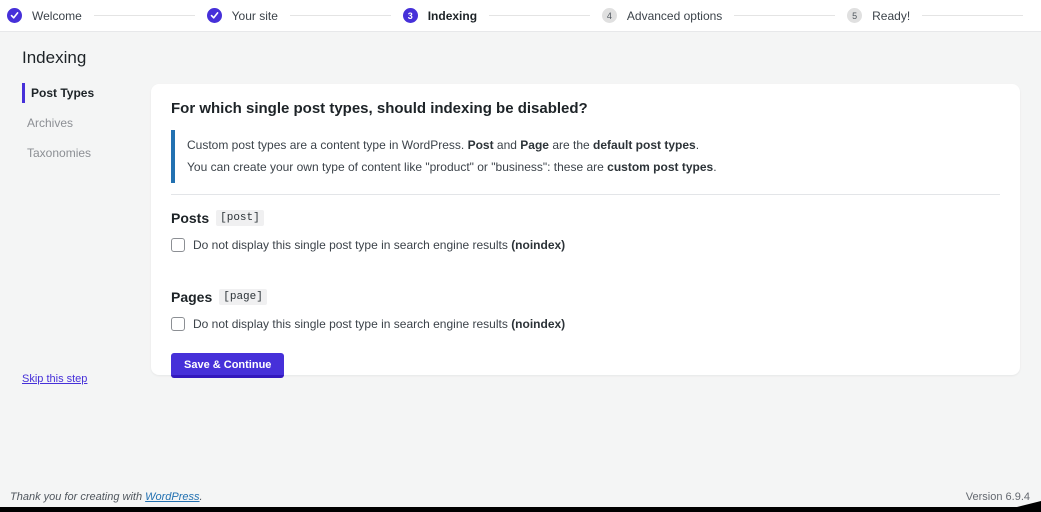 This screenshot has width=1041, height=512. What do you see at coordinates (54, 379) in the screenshot?
I see `skip-step-link: Skip this step` at bounding box center [54, 379].